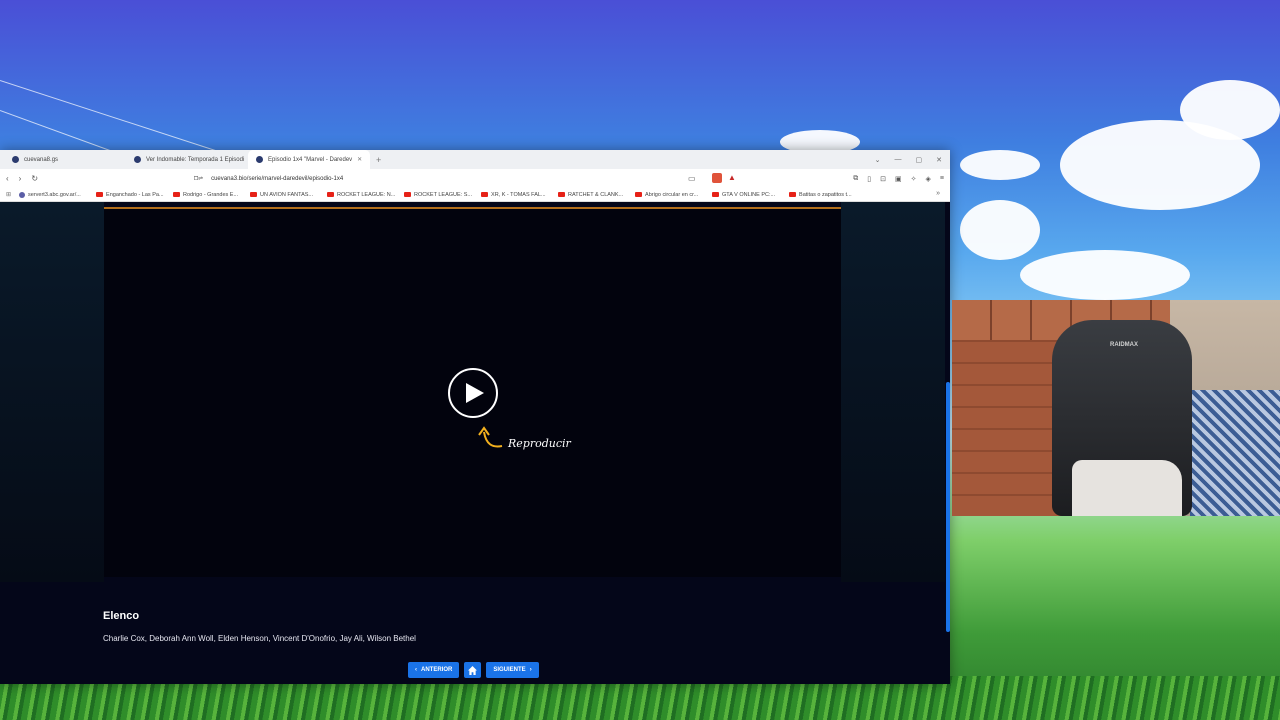  I want to click on play-icon, so click(475, 393).